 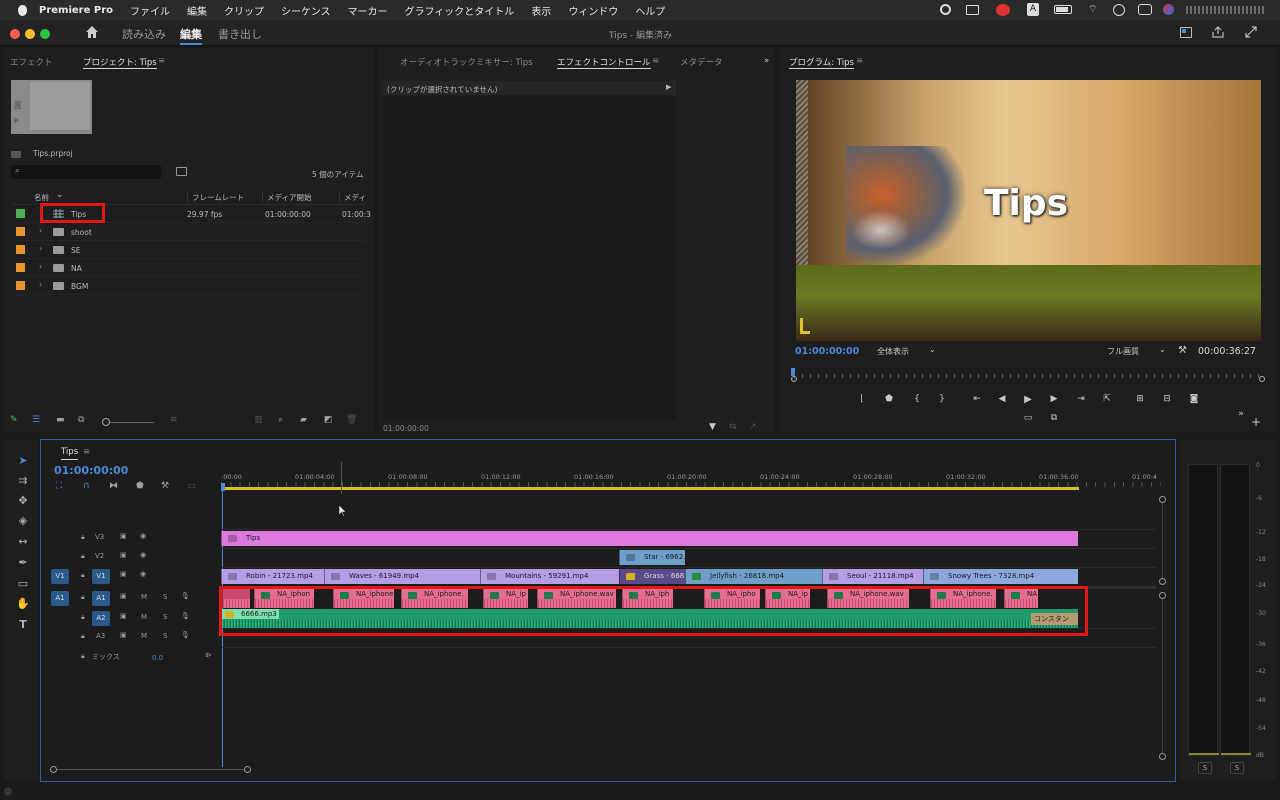 I want to click on control-center-icon, so click(x=1145, y=9).